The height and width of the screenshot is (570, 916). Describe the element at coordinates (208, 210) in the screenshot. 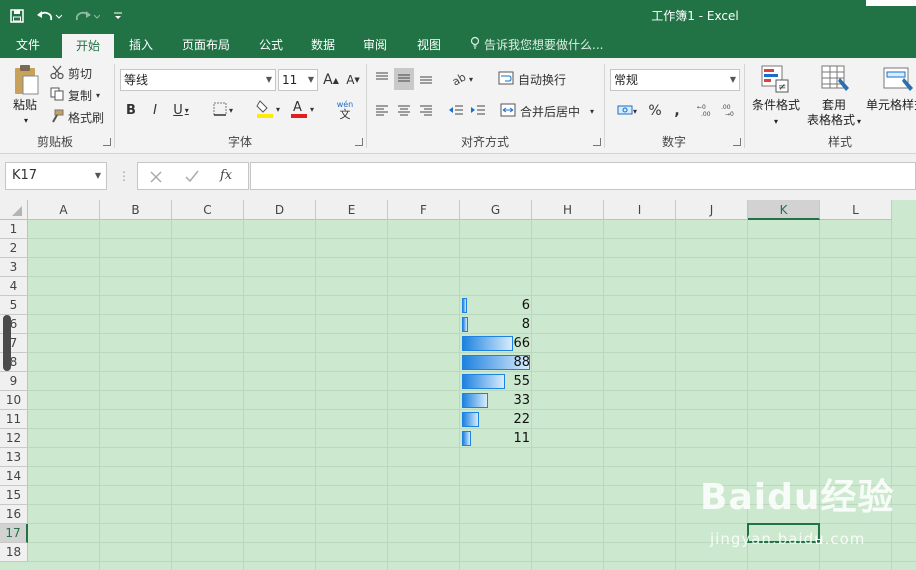

I see `column-header-c: C` at that location.